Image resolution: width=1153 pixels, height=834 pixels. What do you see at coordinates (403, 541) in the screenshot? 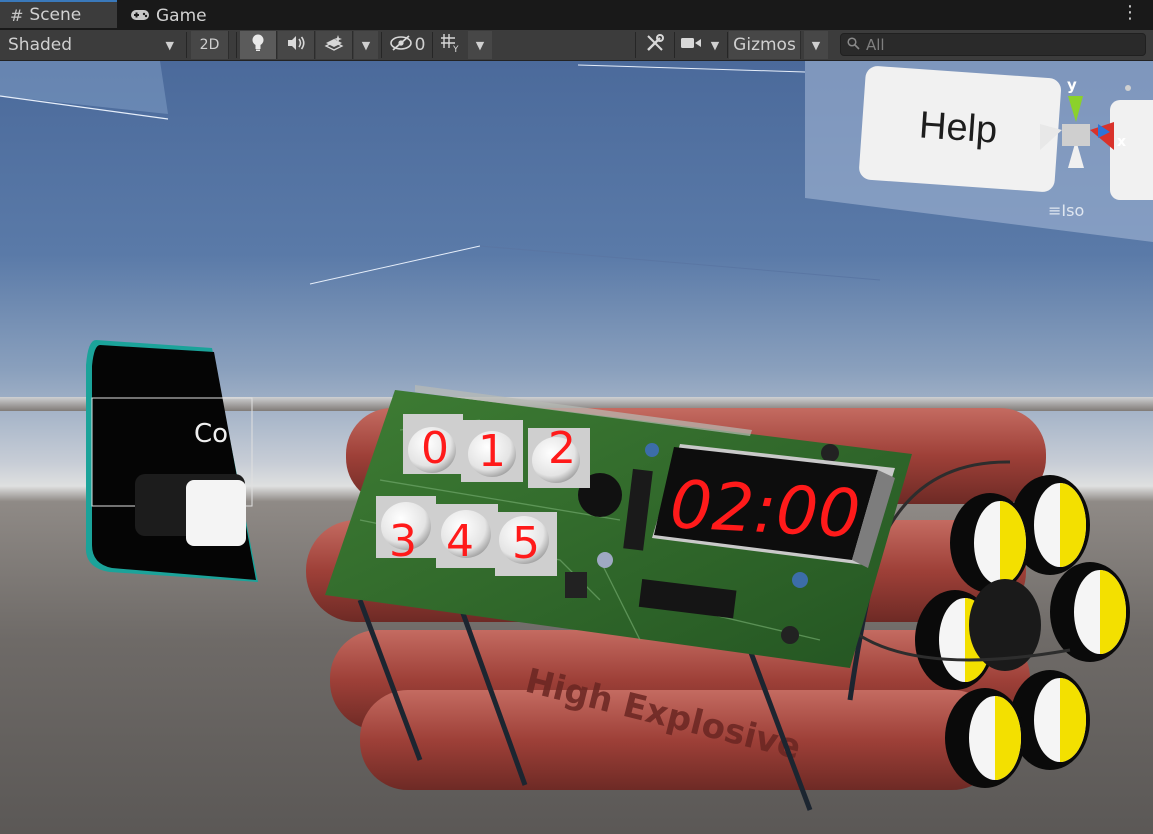
I see `keypad-digit-3: 3` at bounding box center [403, 541].